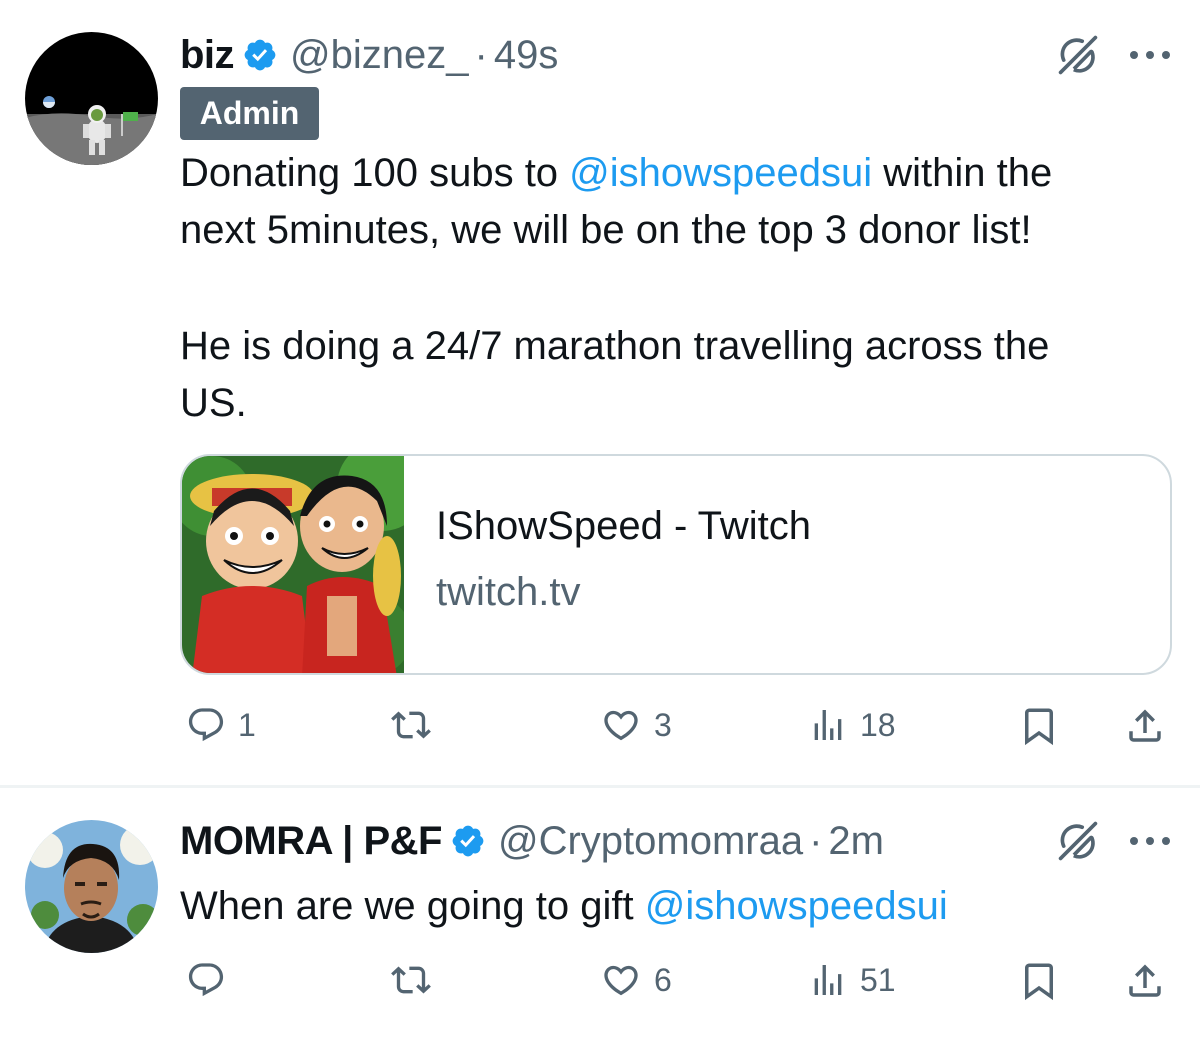  I want to click on tweet-text: When are we going to gift, so click(412, 906).